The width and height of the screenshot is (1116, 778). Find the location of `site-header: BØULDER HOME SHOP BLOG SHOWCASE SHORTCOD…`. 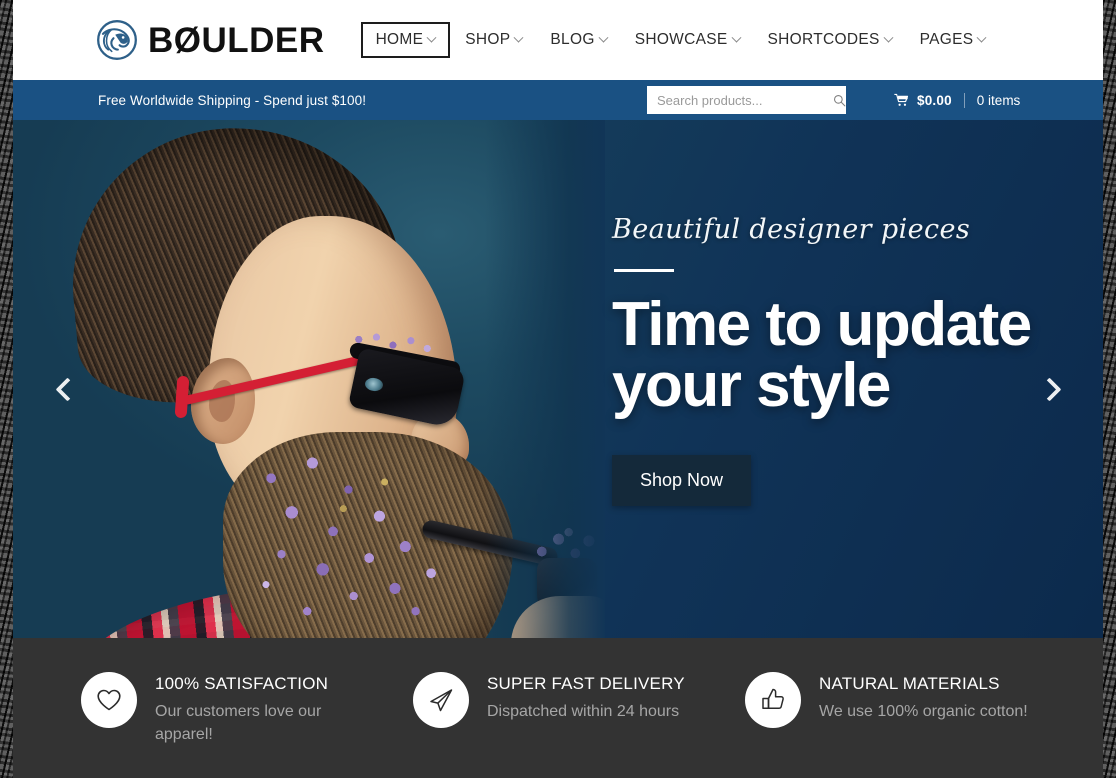

site-header: BØULDER HOME SHOP BLOG SHOWCASE SHORTCOD… is located at coordinates (558, 40).